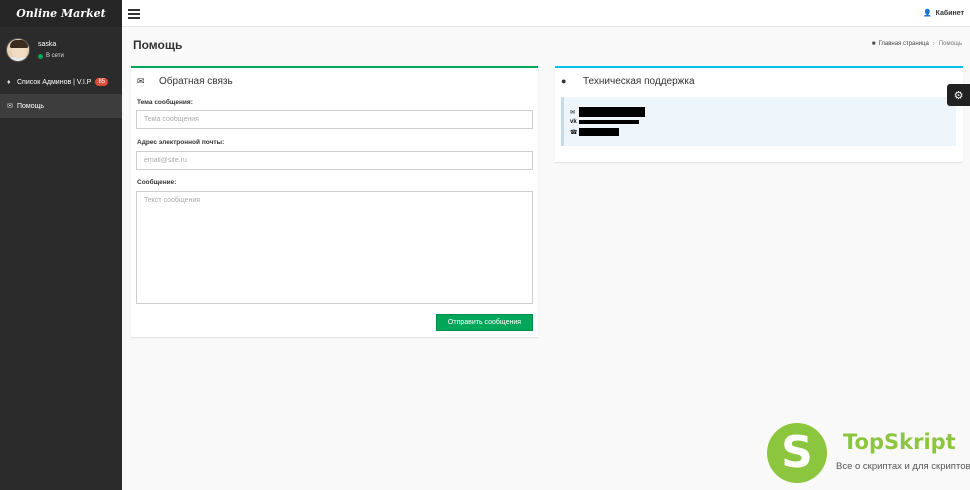  Describe the element at coordinates (157, 182) in the screenshot. I see `message-label: Сообщение:` at that location.